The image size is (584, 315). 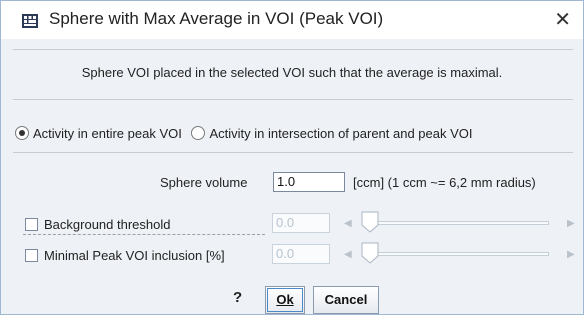 What do you see at coordinates (457, 223) in the screenshot?
I see `background-threshold-slider` at bounding box center [457, 223].